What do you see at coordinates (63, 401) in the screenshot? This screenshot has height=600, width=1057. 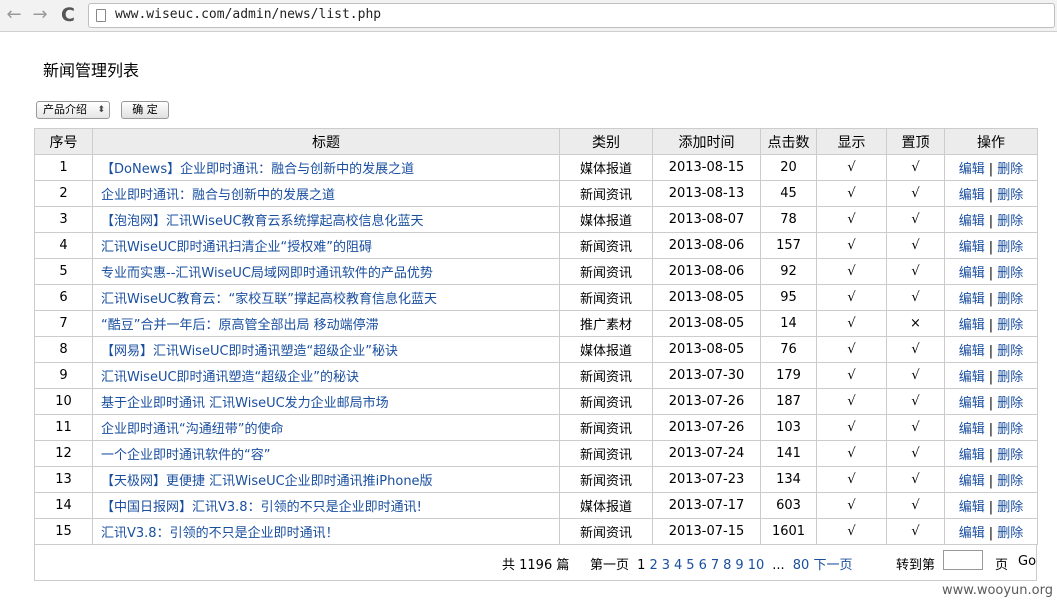 I see `row-number-cell: 10` at bounding box center [63, 401].